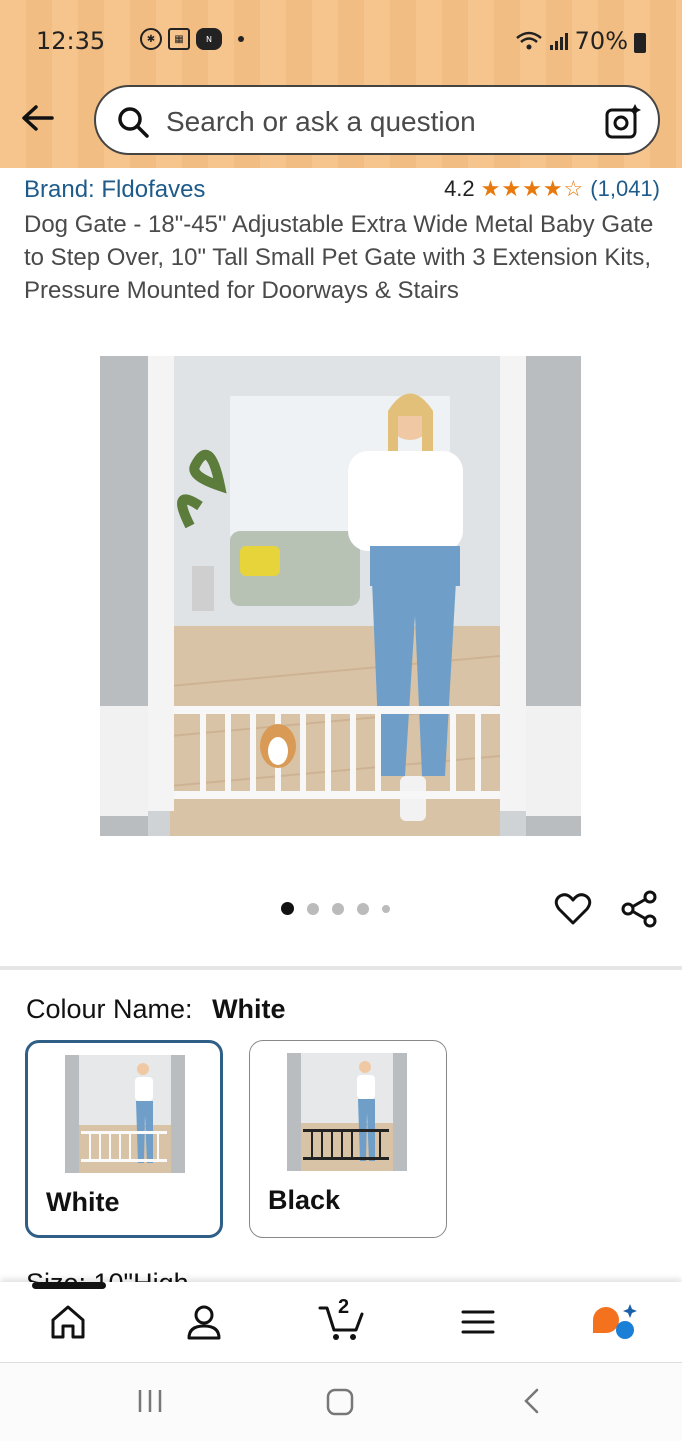 This screenshot has height=1441, width=682. Describe the element at coordinates (304, 1200) in the screenshot. I see `colour-option-label: Black` at that location.